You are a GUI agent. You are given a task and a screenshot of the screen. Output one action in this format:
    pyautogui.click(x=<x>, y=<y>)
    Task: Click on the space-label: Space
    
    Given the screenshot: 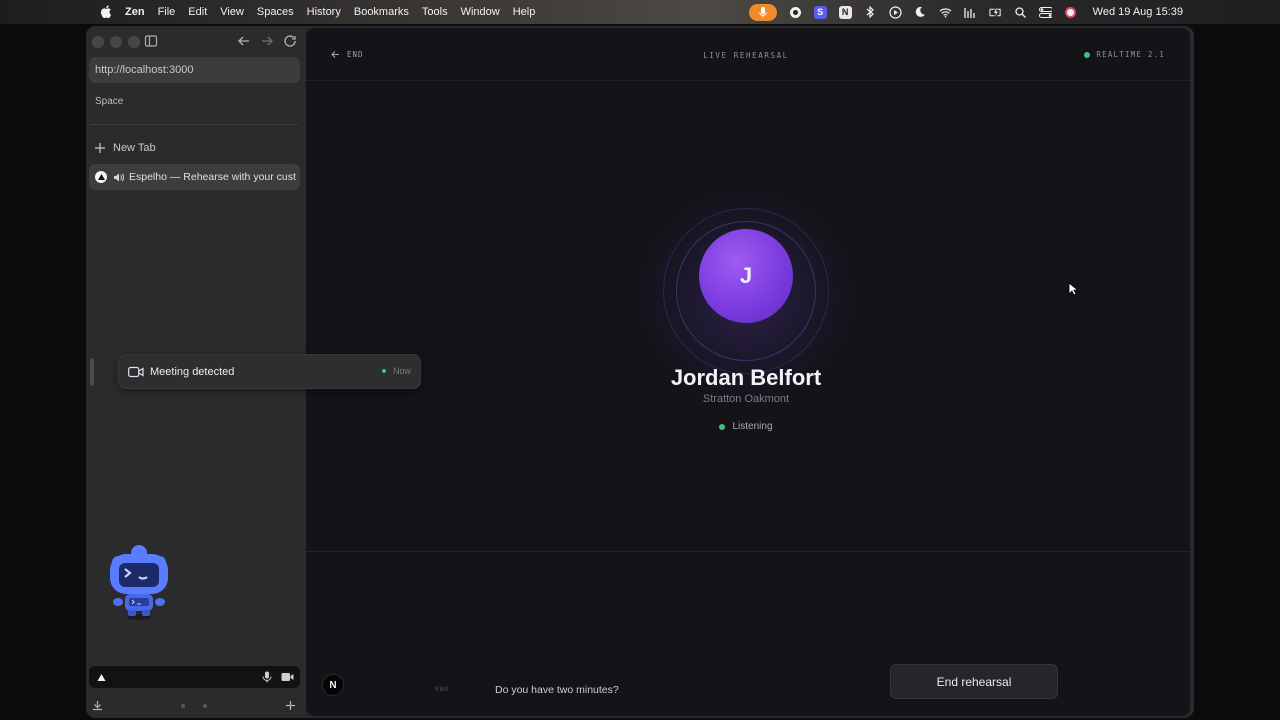 What is the action you would take?
    pyautogui.click(x=109, y=101)
    